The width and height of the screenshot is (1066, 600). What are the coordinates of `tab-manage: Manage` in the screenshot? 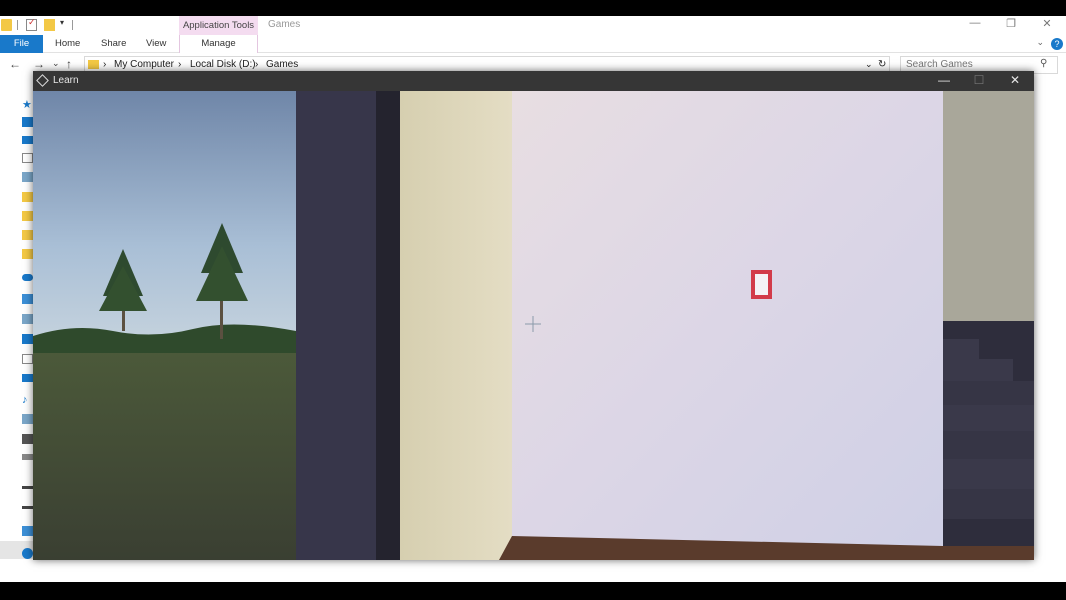 It's located at (218, 44).